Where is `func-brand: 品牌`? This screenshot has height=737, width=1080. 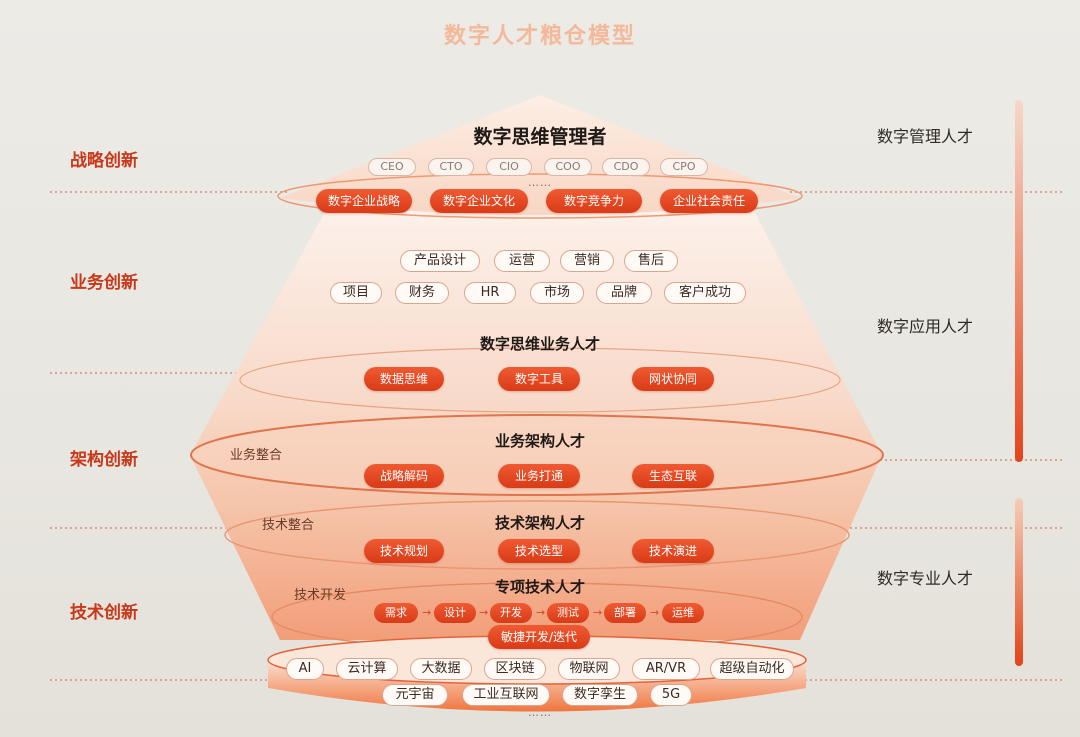 func-brand: 品牌 is located at coordinates (624, 293).